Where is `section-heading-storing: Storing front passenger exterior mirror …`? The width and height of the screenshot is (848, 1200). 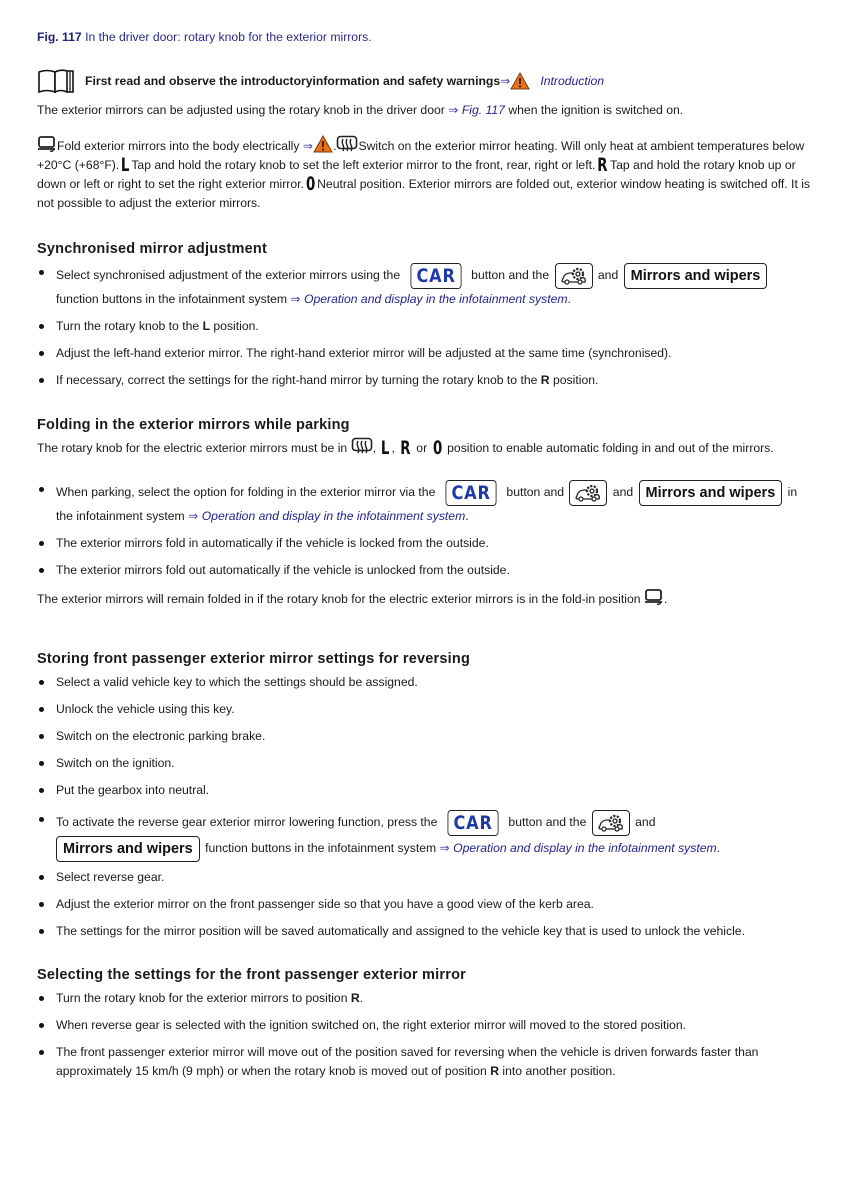 section-heading-storing: Storing front passenger exterior mirror … is located at coordinates (253, 659).